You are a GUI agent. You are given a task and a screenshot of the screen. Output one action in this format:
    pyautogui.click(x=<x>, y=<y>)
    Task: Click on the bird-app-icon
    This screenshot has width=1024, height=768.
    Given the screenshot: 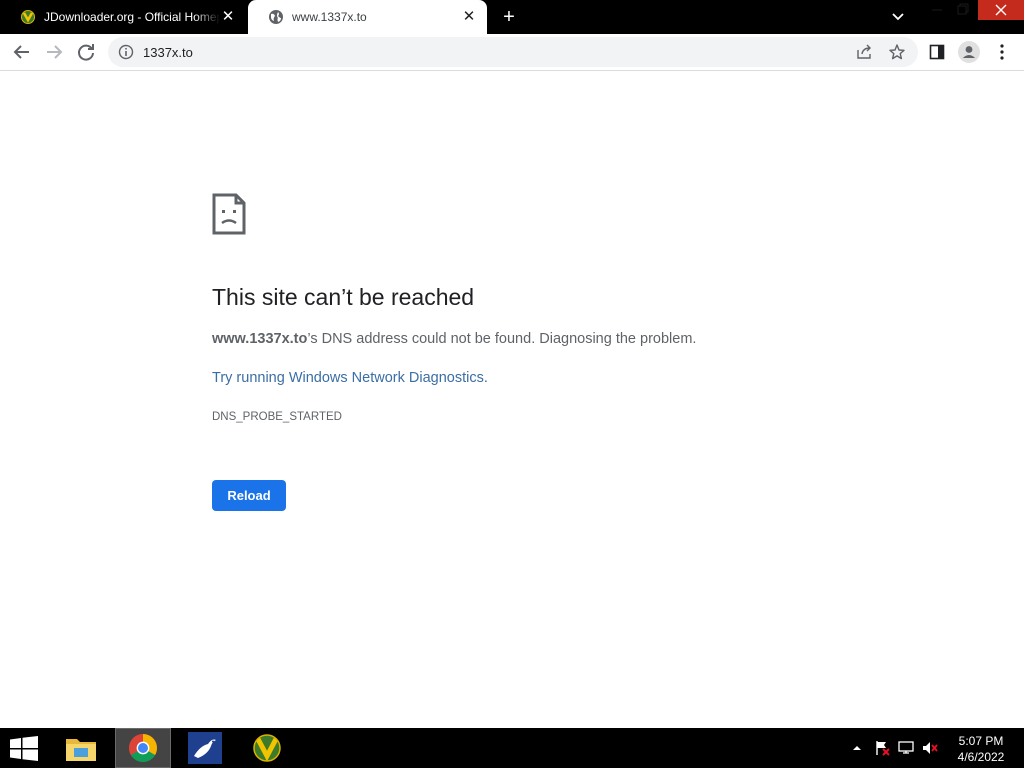 What is the action you would take?
    pyautogui.click(x=205, y=748)
    